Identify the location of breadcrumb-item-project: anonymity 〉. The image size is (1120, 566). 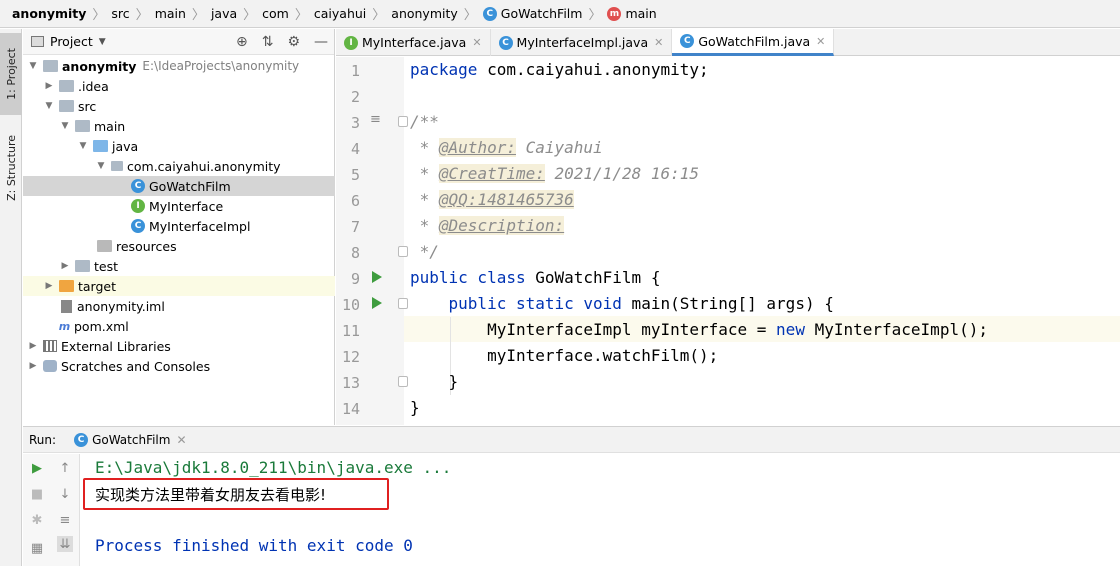
(61, 14).